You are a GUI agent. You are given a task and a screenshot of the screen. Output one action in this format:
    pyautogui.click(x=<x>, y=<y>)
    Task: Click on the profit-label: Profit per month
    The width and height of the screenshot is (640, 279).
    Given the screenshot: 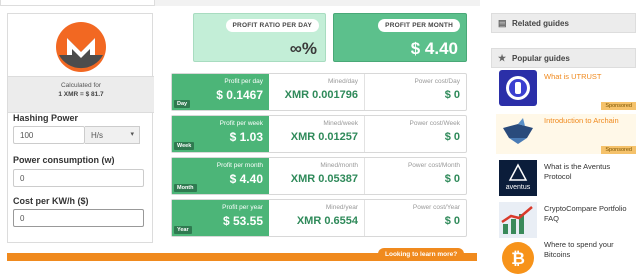 What is the action you would take?
    pyautogui.click(x=239, y=165)
    